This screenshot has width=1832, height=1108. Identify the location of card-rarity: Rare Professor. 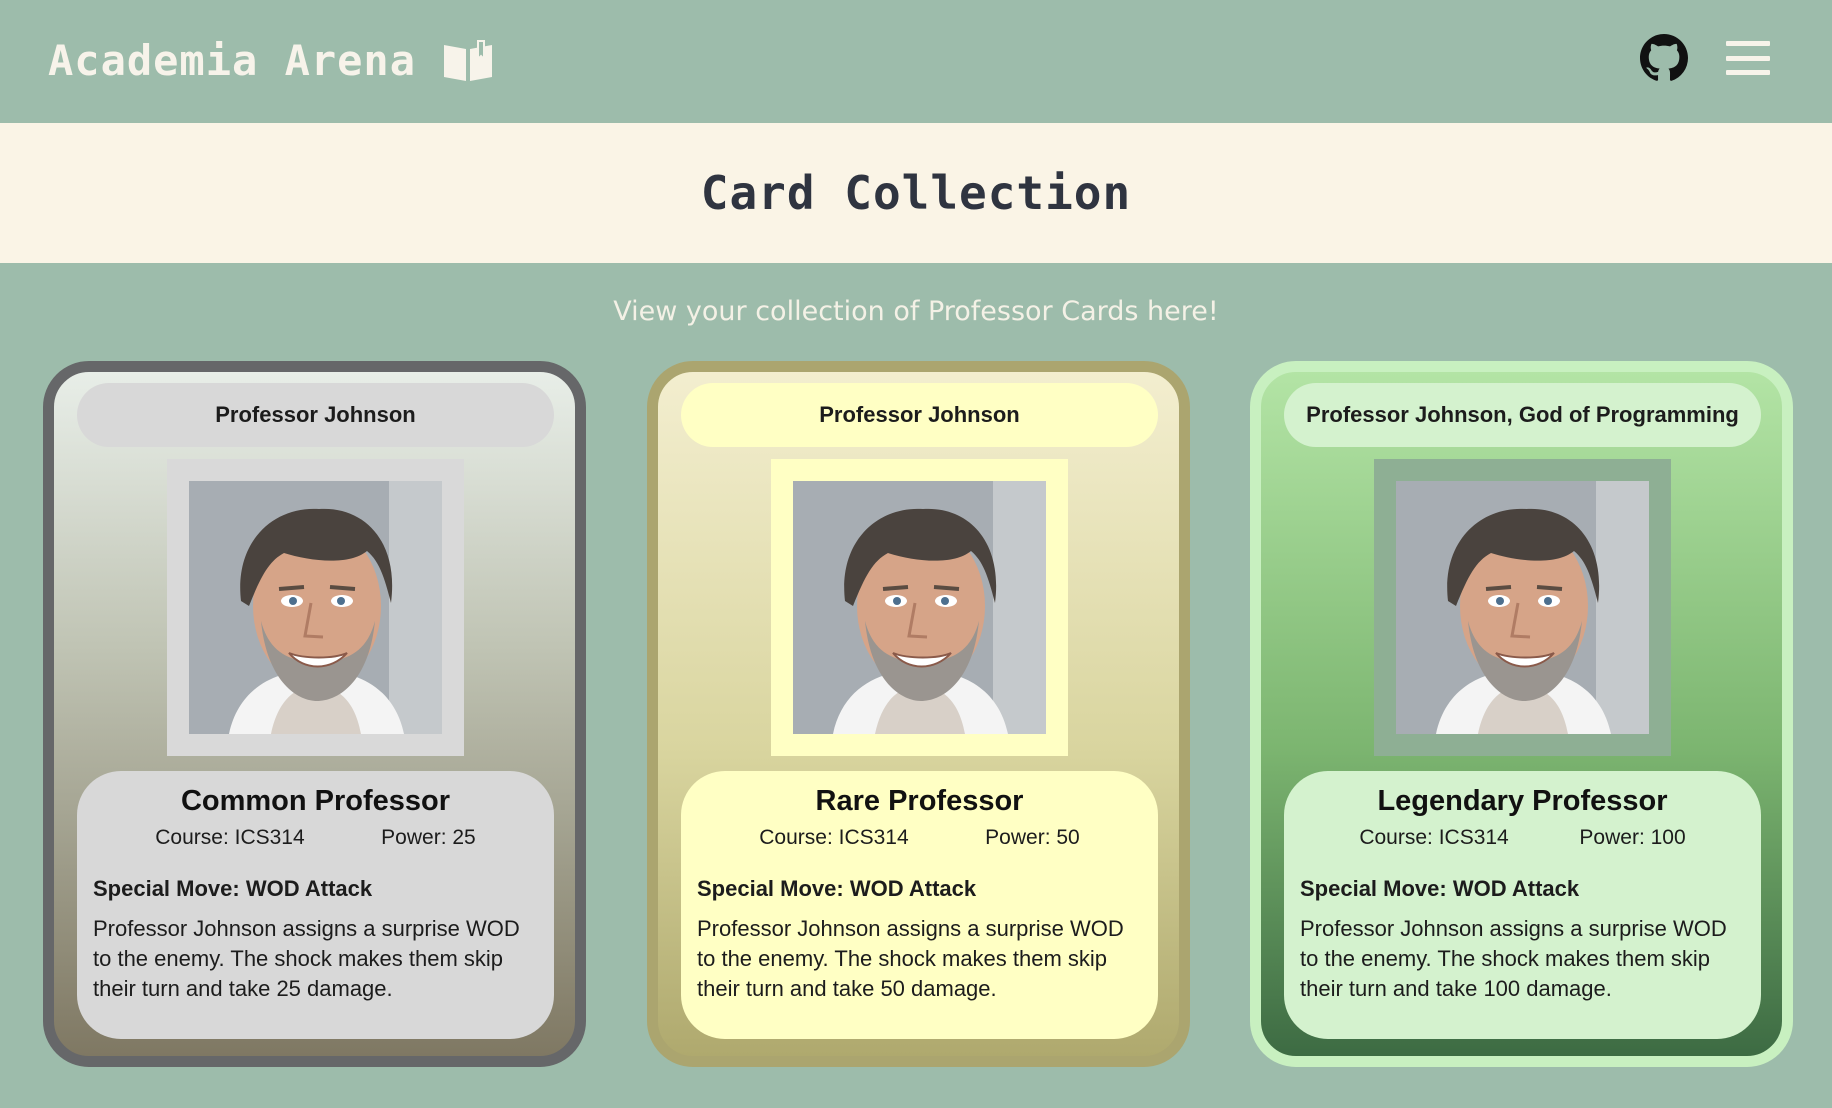
(919, 801).